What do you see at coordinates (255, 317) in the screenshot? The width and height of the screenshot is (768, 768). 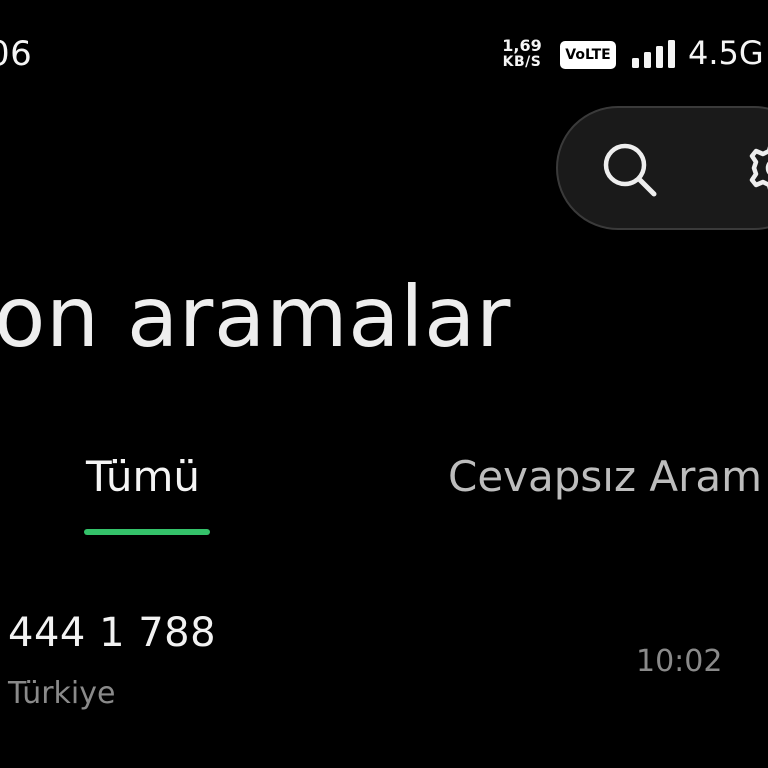 I see `page-title: on aramalar` at bounding box center [255, 317].